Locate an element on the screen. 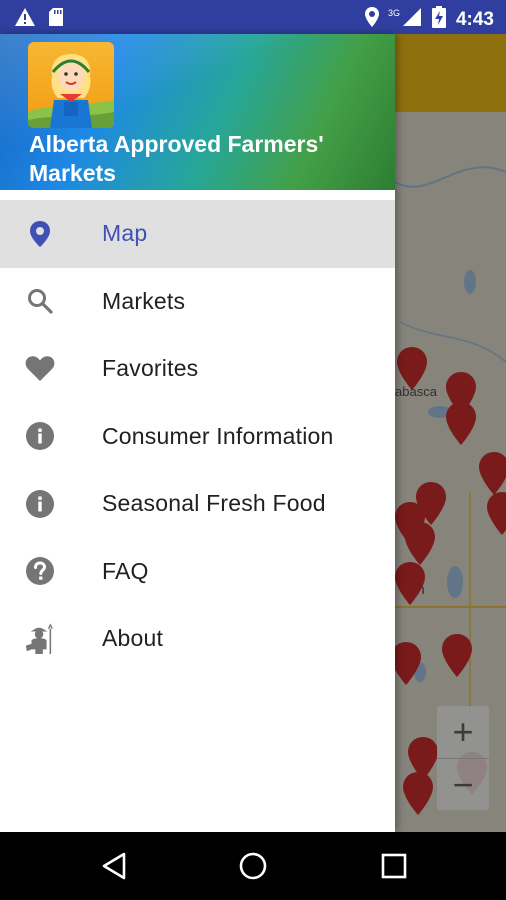 The image size is (506, 900). recents-icon is located at coordinates (394, 866).